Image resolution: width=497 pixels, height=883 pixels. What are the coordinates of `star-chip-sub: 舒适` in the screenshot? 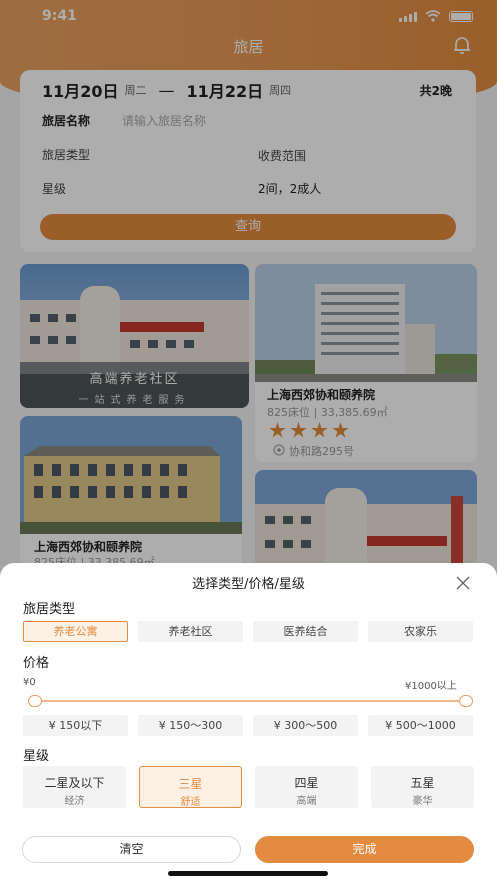 It's located at (190, 802).